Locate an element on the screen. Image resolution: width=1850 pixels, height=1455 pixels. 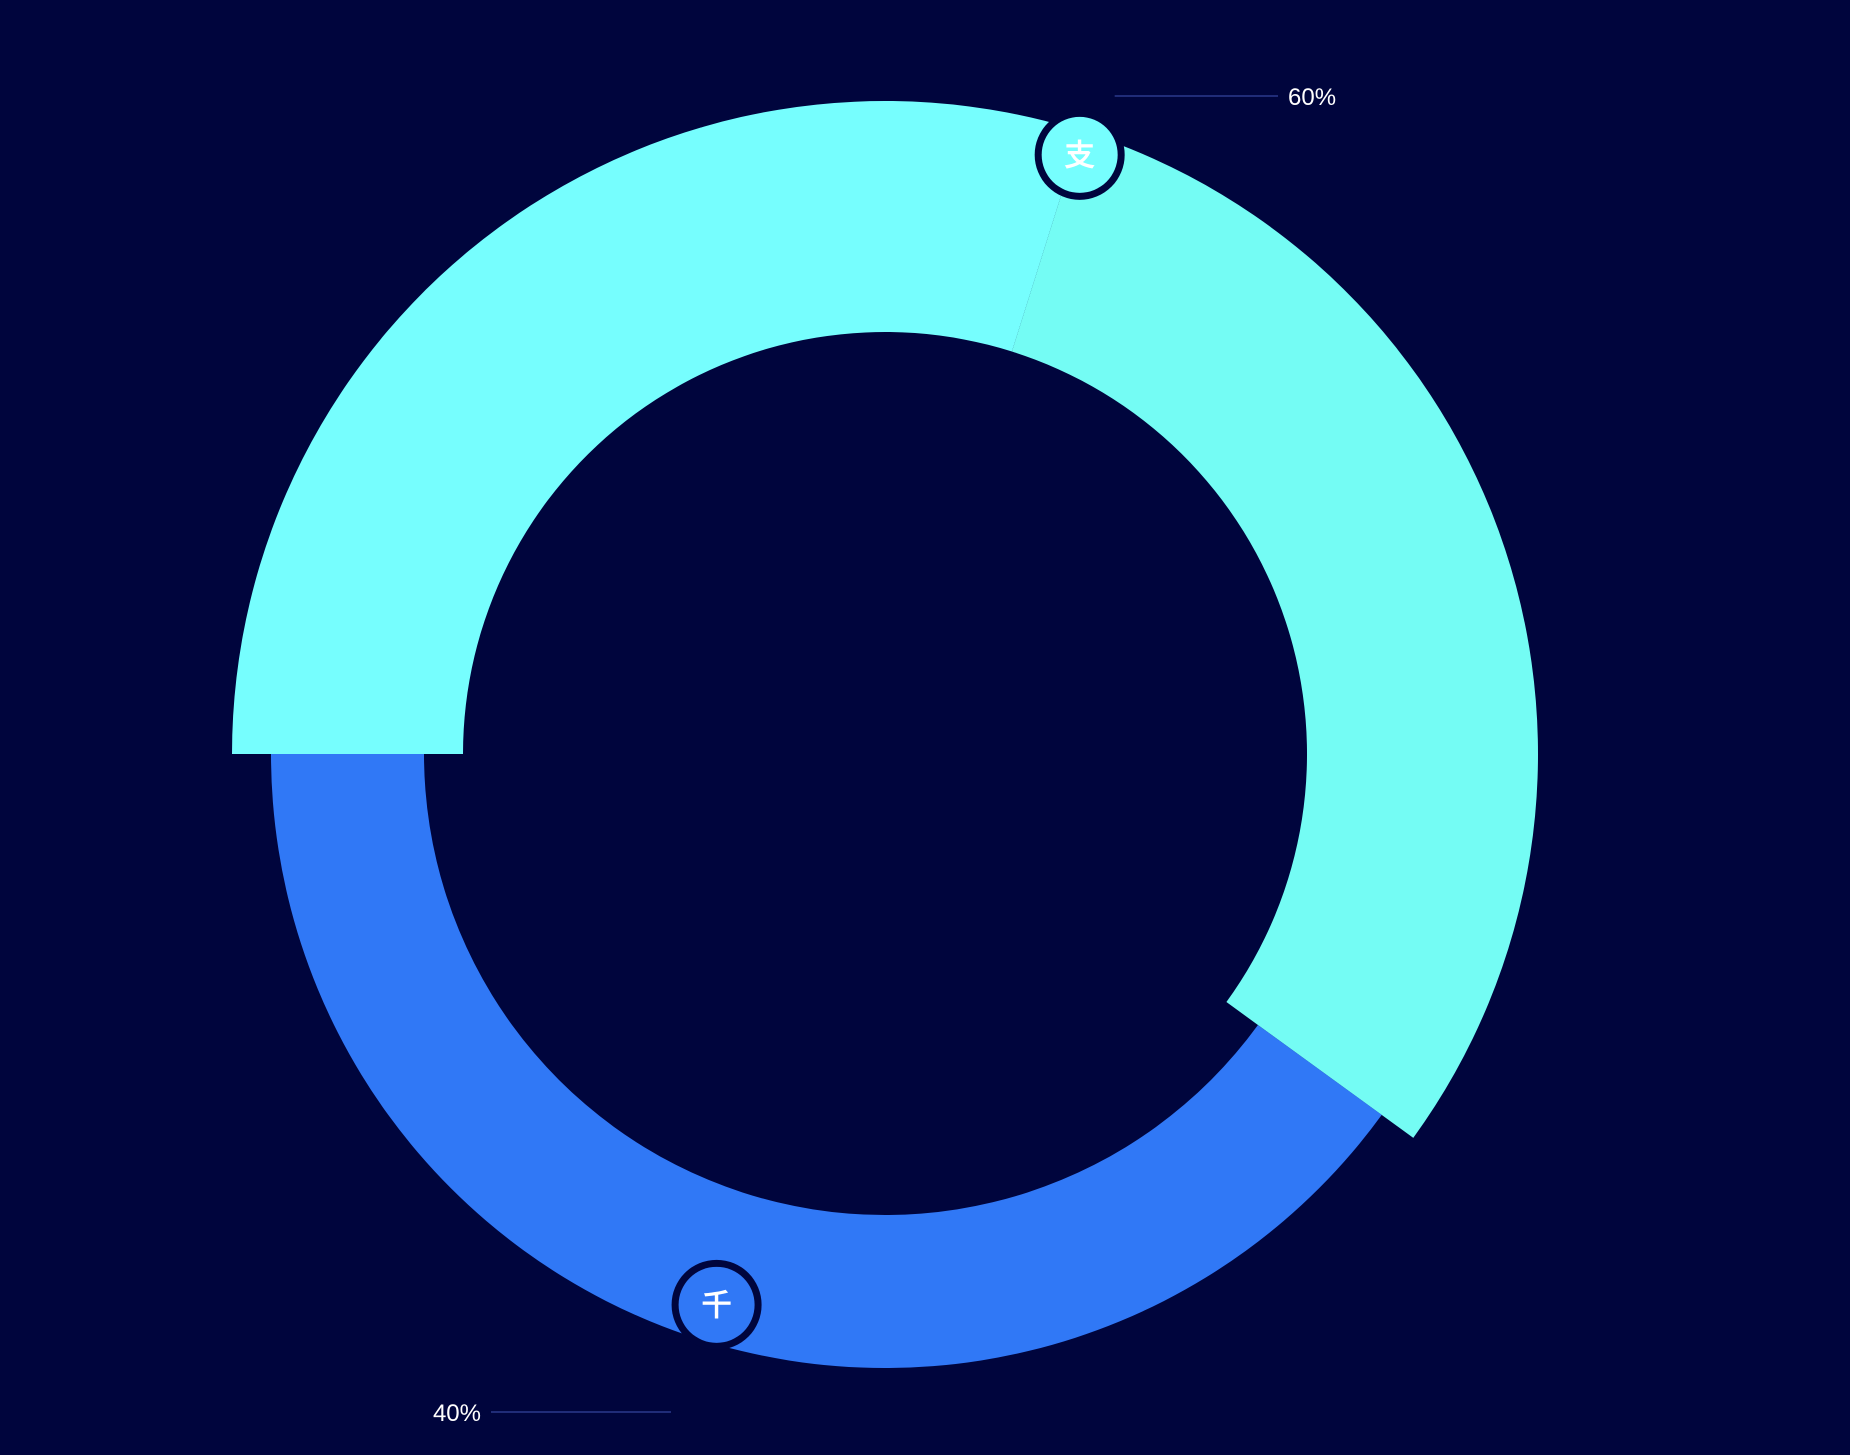
slice-1-badge: 支 is located at coordinates (1079, 154).